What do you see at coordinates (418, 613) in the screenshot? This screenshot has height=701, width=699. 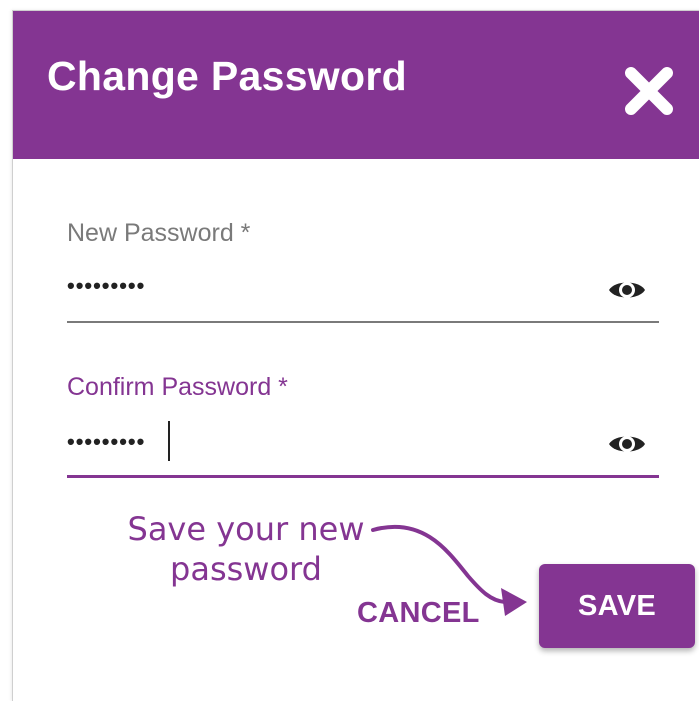 I see `cancel-button: CANCEL` at bounding box center [418, 613].